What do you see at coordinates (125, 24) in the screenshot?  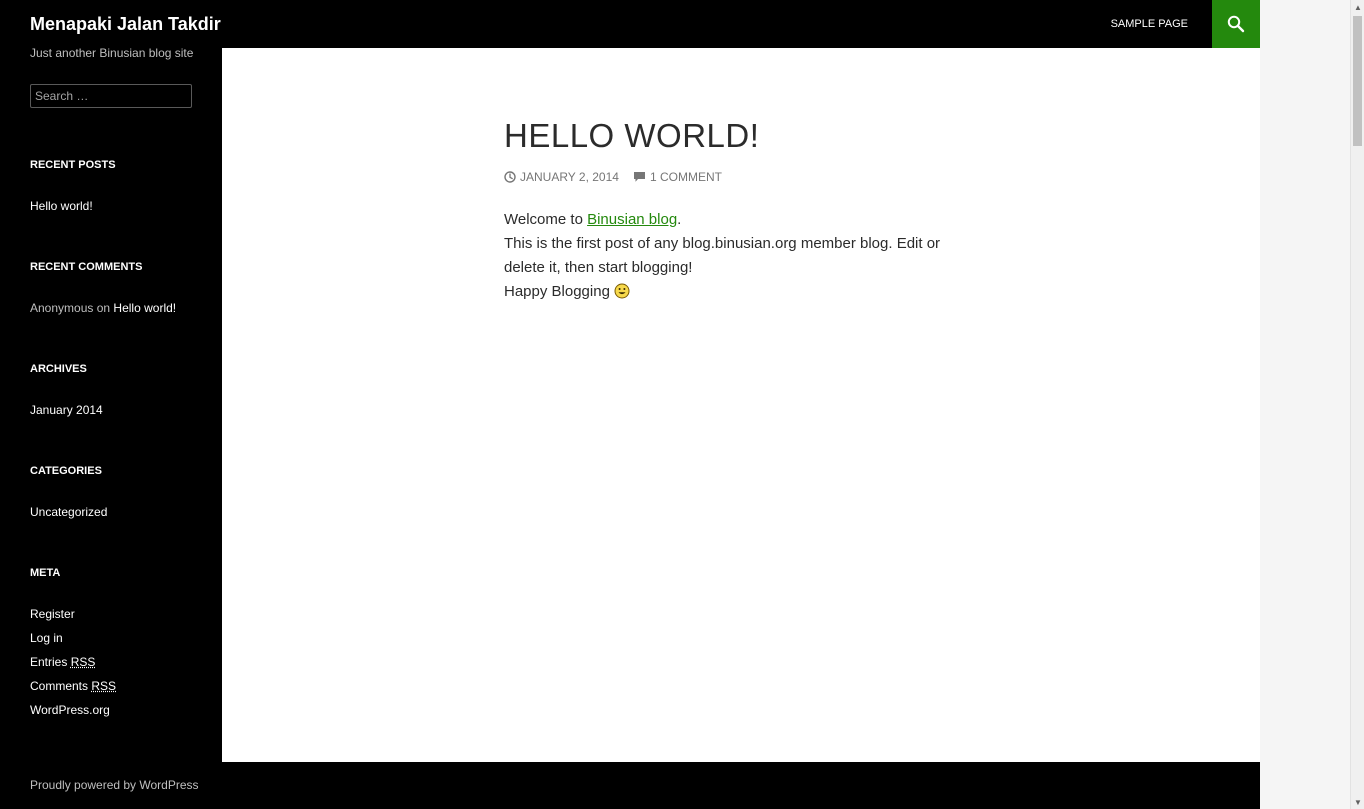 I see `site-title: Menapaki Jalan Takdir` at bounding box center [125, 24].